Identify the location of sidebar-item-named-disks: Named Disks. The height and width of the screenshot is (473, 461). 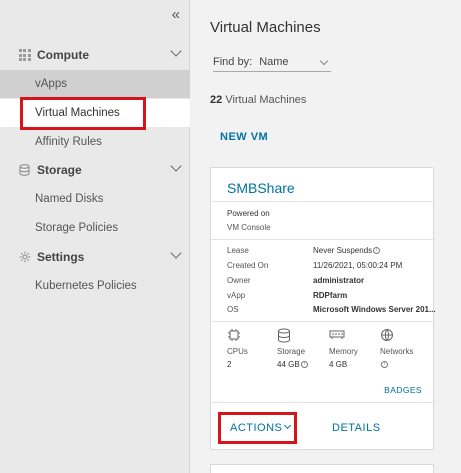
(95, 199).